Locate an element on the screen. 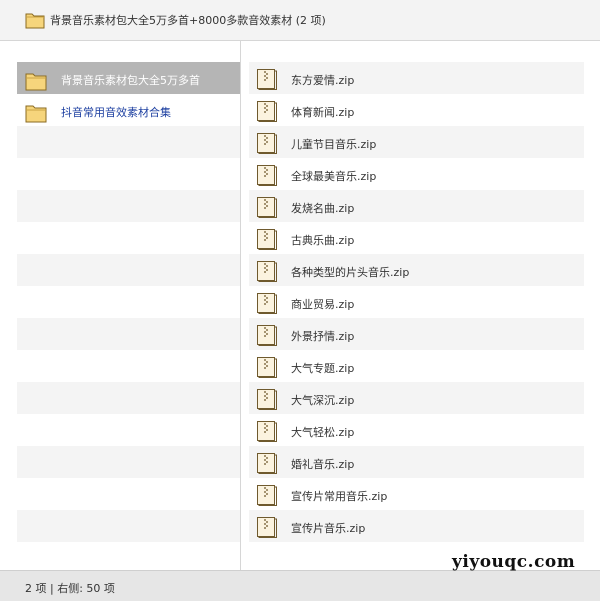 Image resolution: width=600 pixels, height=601 pixels. file-name: 东方爱情.zip is located at coordinates (323, 80).